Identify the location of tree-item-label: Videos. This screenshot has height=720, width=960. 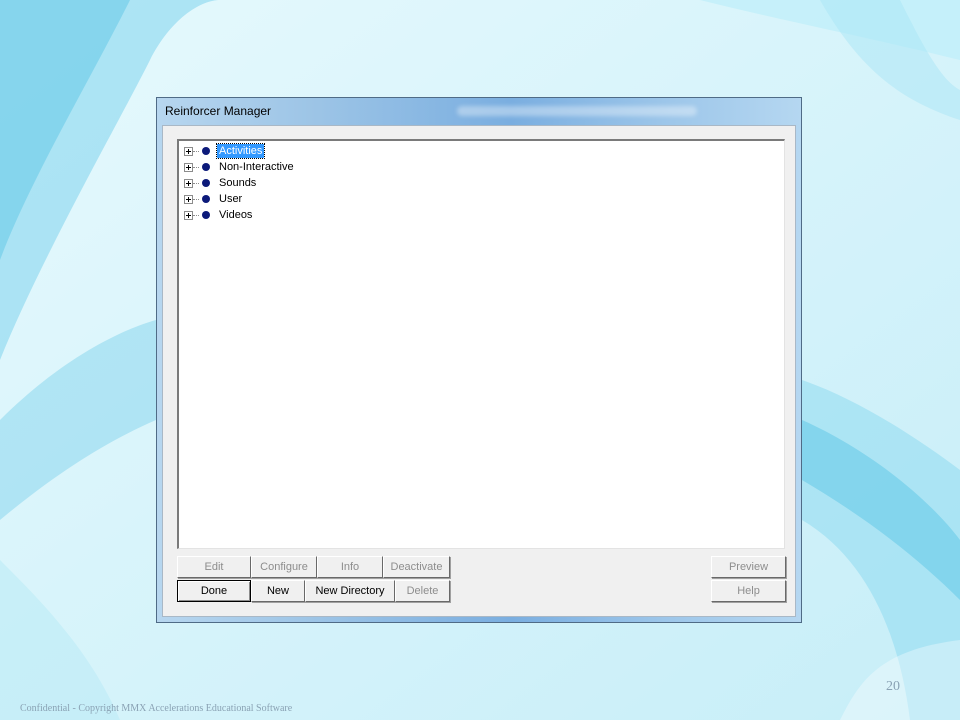
(235, 215).